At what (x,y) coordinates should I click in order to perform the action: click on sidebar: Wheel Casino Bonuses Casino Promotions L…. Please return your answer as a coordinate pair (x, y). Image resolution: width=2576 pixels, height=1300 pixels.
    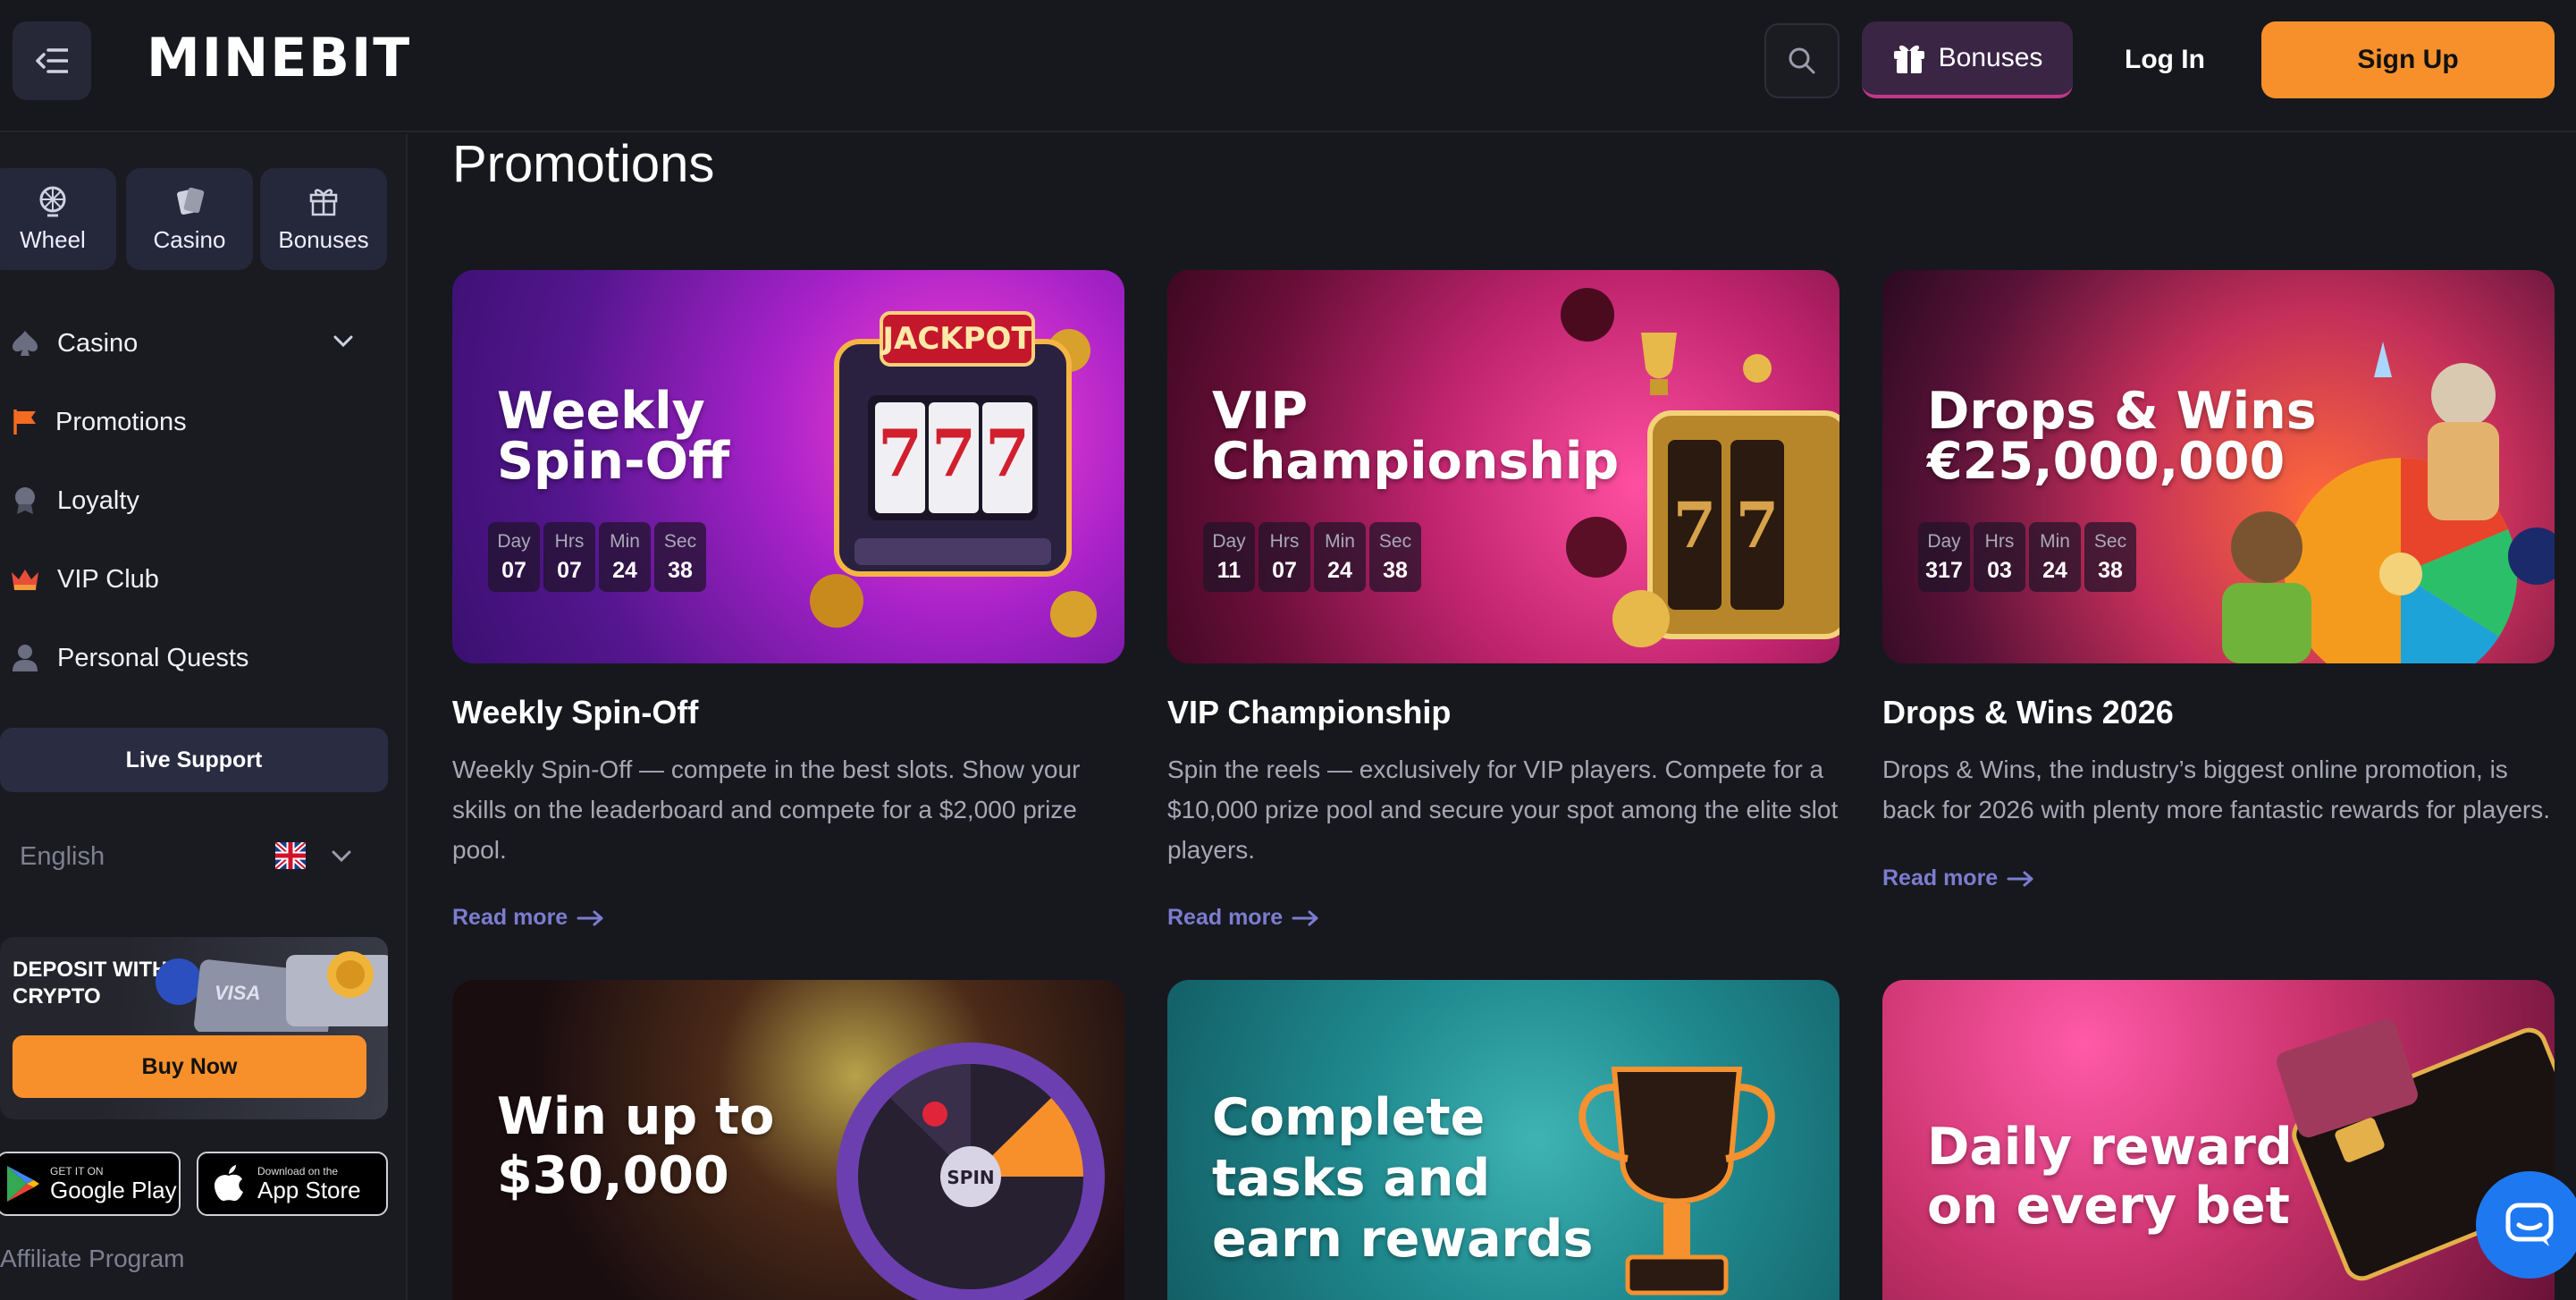
    Looking at the image, I should click on (204, 717).